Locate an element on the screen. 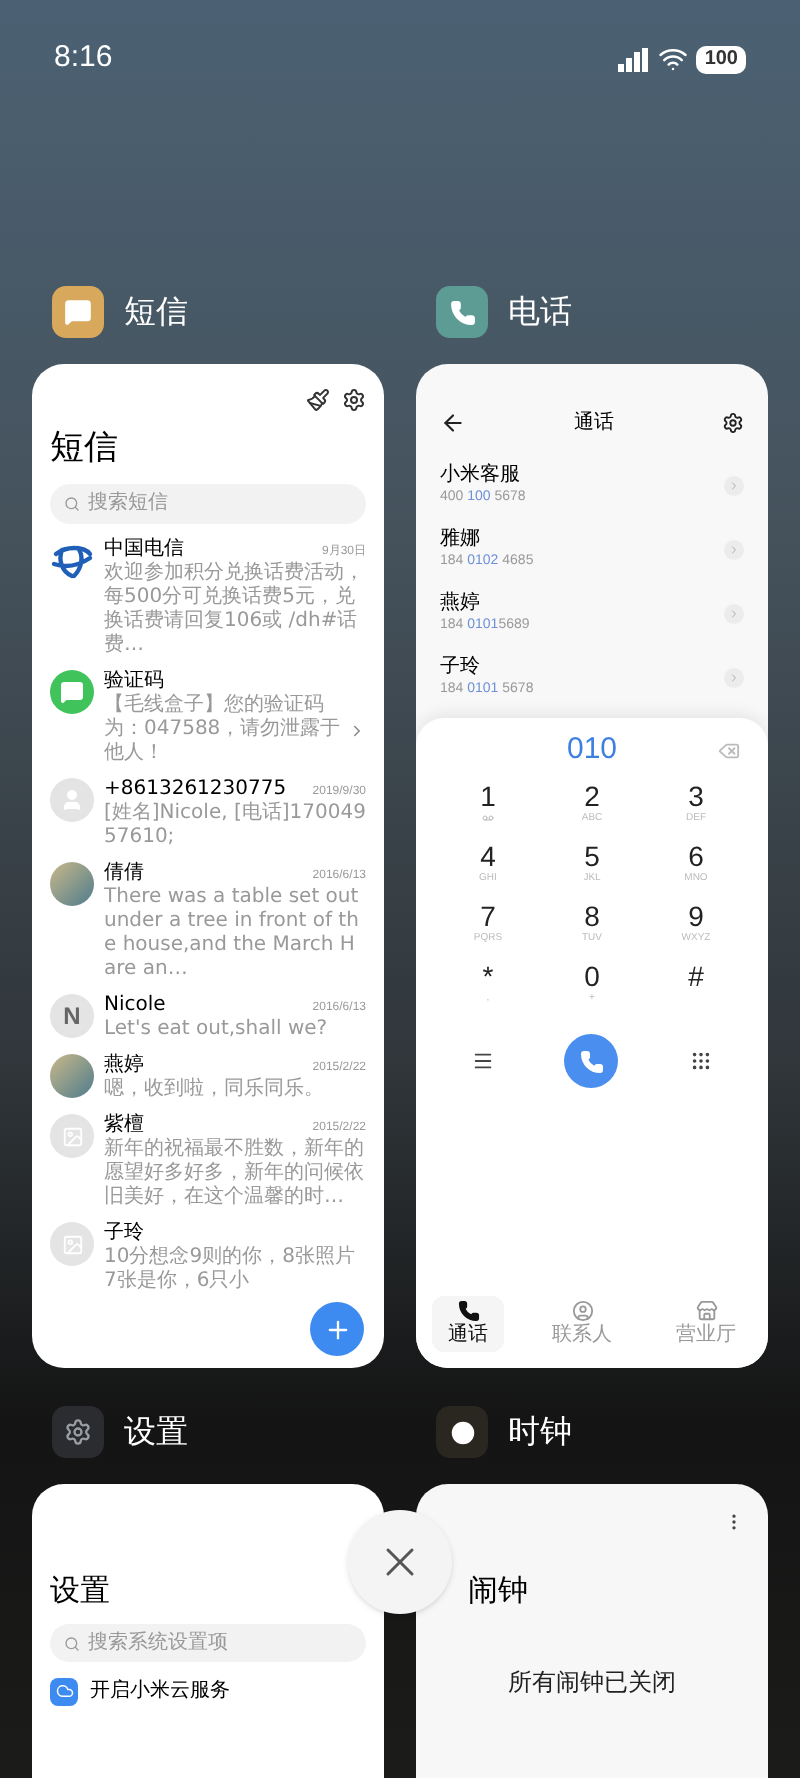  message-preview: 10分想念9则的你，8张照片7张是你，6只小 is located at coordinates (230, 1270).